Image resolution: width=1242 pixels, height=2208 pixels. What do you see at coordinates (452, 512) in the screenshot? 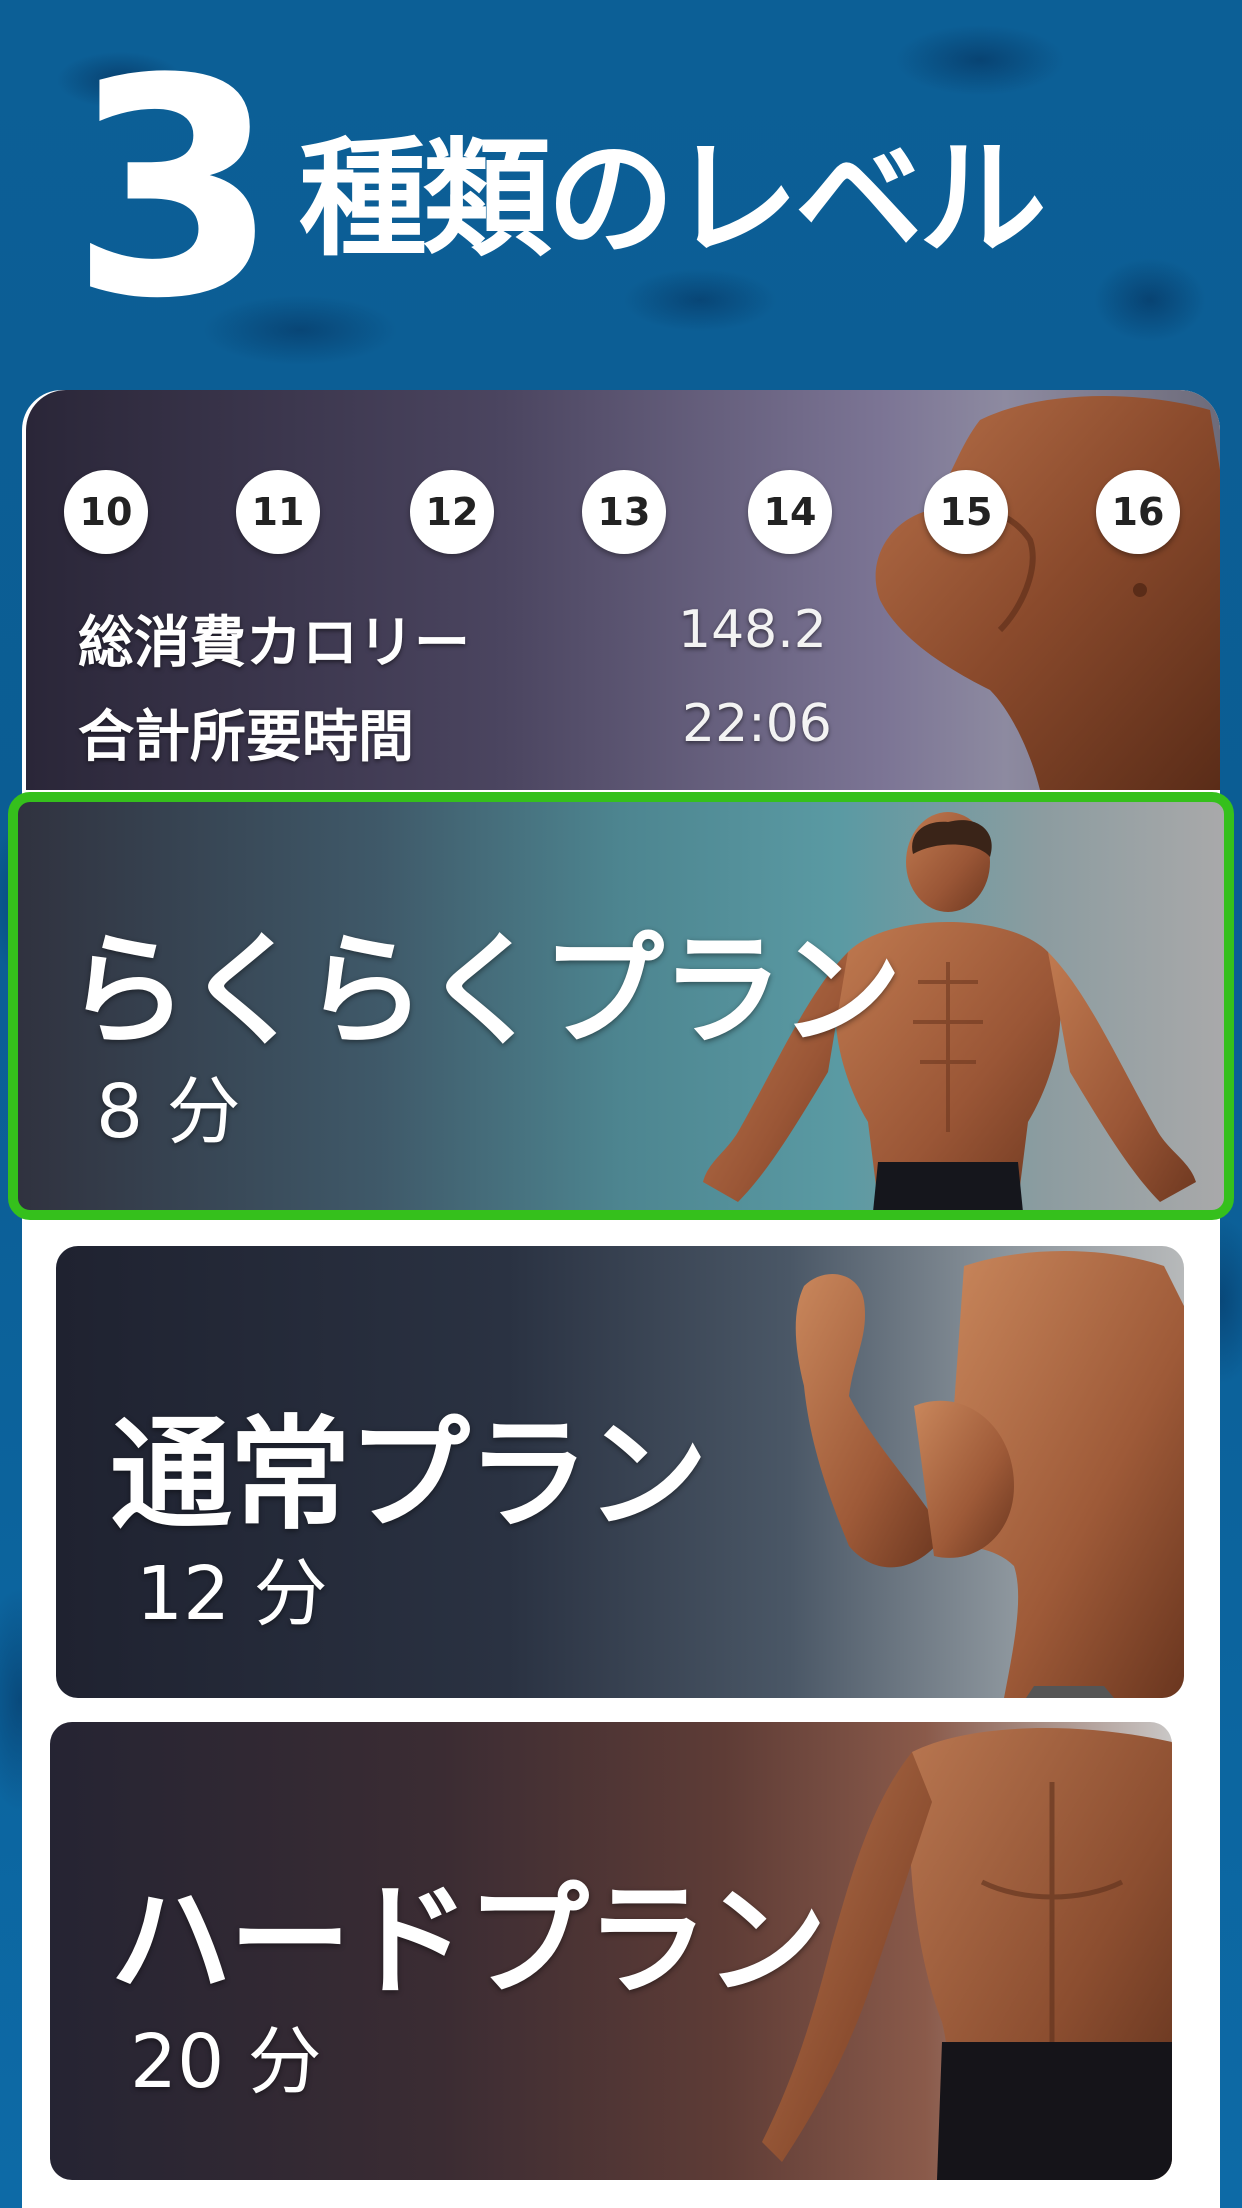
I see `day-circle: 12` at bounding box center [452, 512].